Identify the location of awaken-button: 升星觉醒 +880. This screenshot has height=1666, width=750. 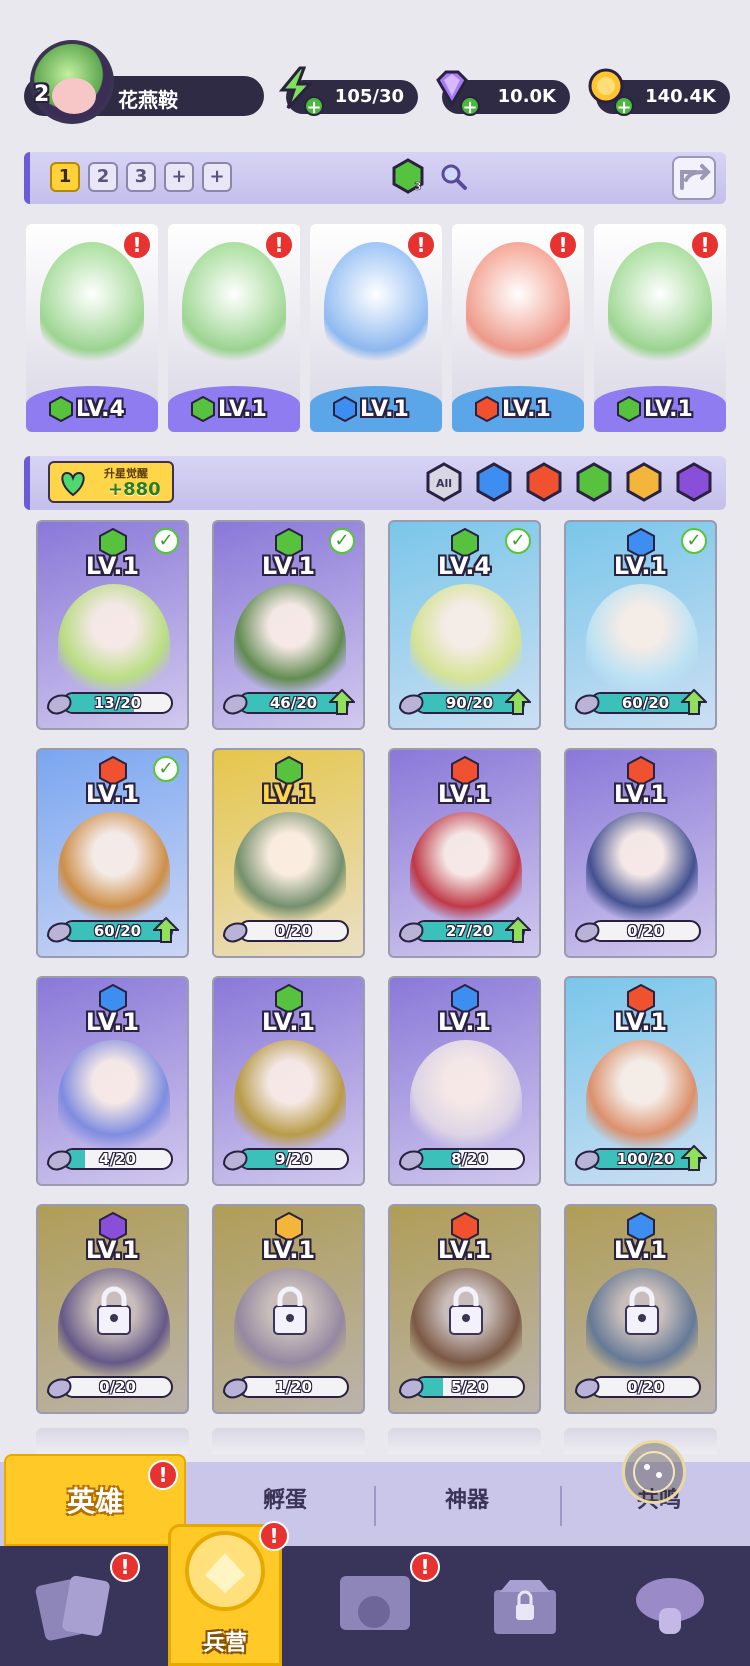
(111, 482).